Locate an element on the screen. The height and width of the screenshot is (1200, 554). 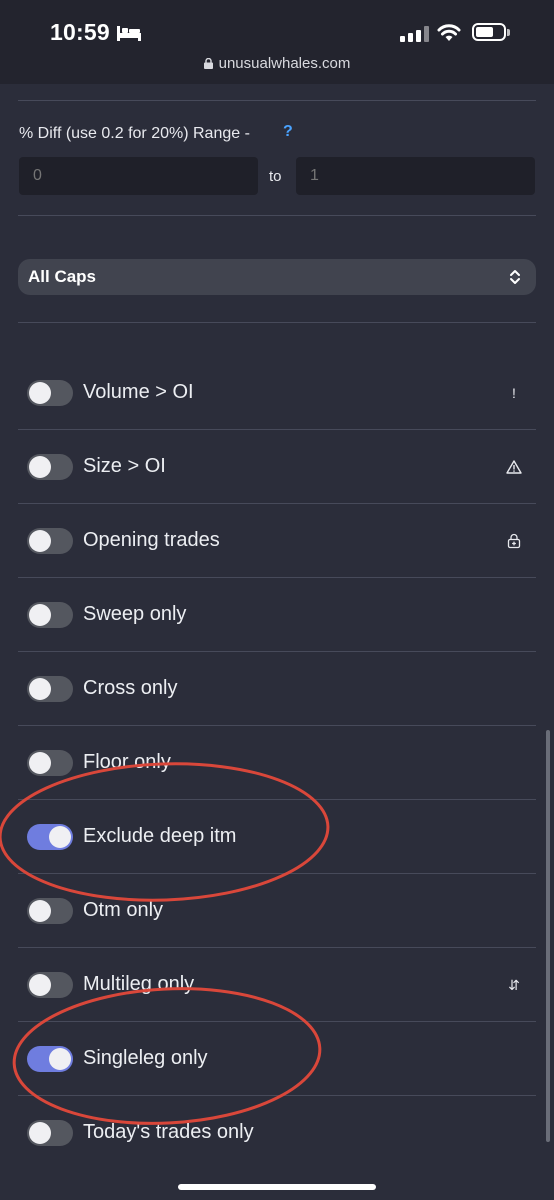
help-icon: ? is located at coordinates (288, 132).